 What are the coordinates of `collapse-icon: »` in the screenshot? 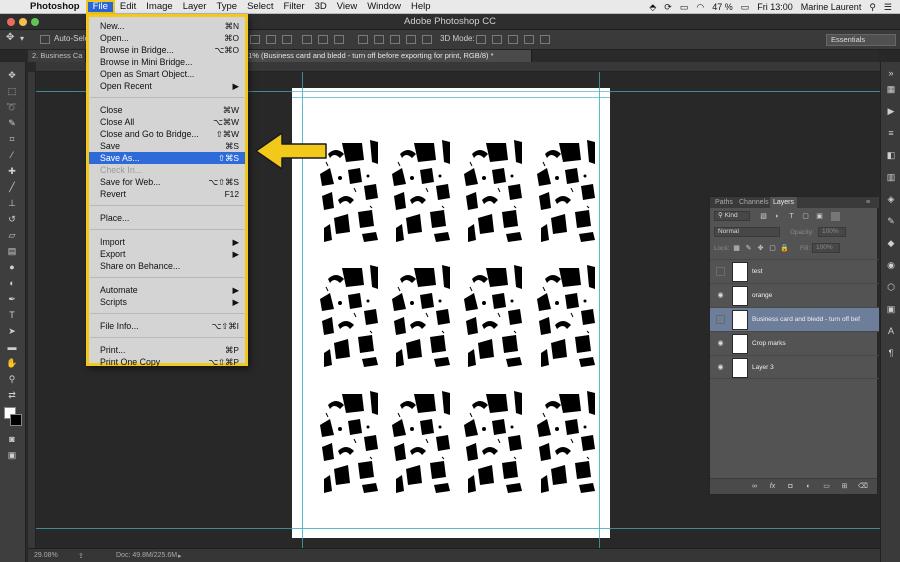 It's located at (891, 73).